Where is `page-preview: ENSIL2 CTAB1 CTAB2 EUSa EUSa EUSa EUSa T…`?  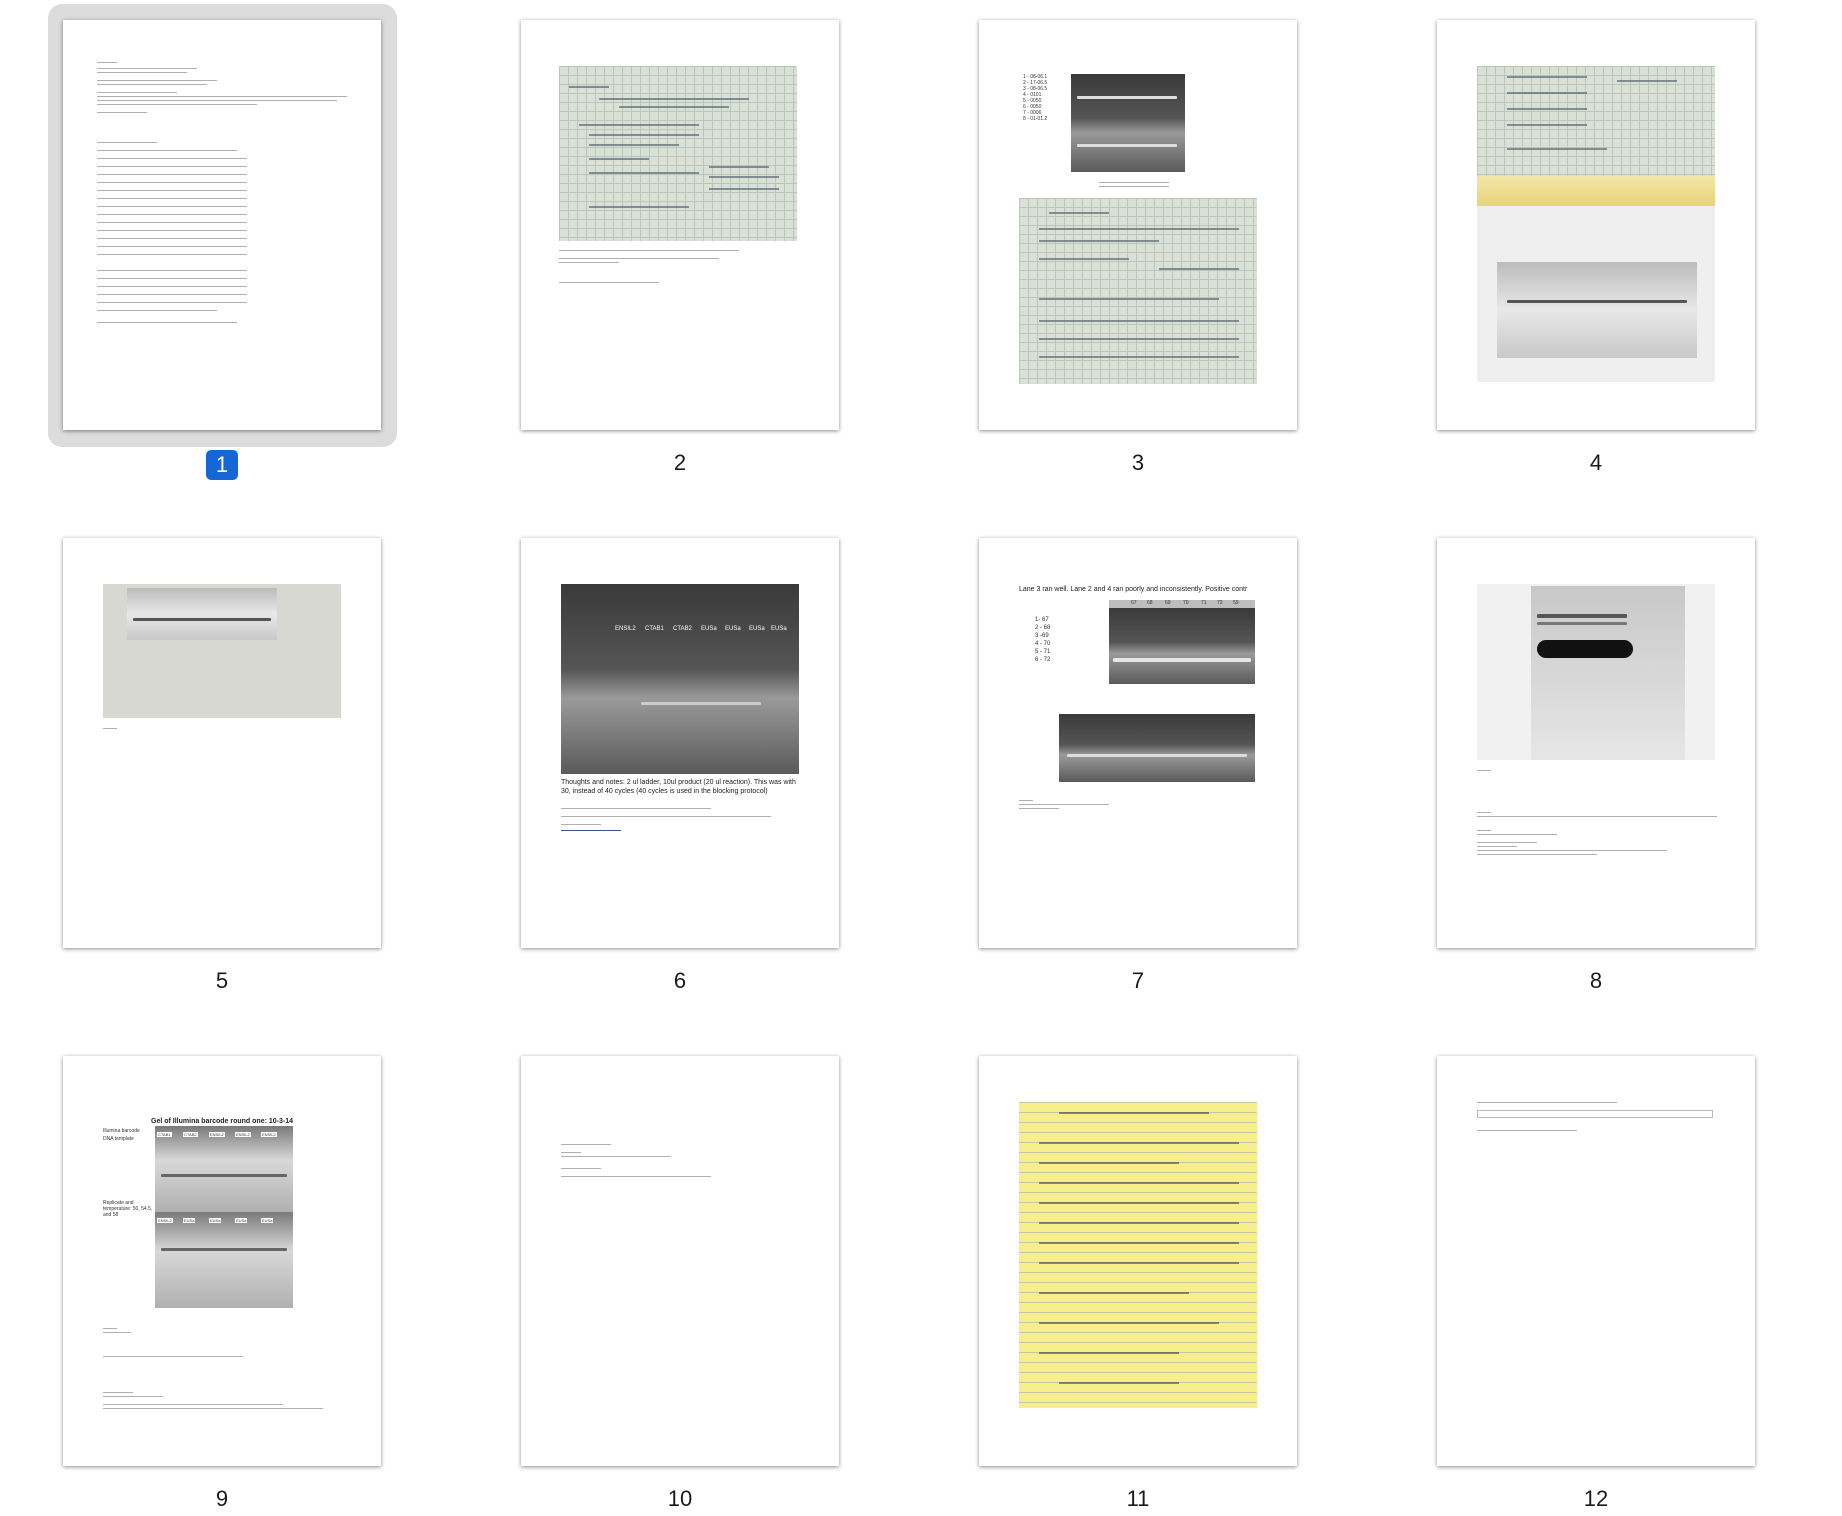 page-preview: ENSIL2 CTAB1 CTAB2 EUSa EUSa EUSa EUSa T… is located at coordinates (680, 743).